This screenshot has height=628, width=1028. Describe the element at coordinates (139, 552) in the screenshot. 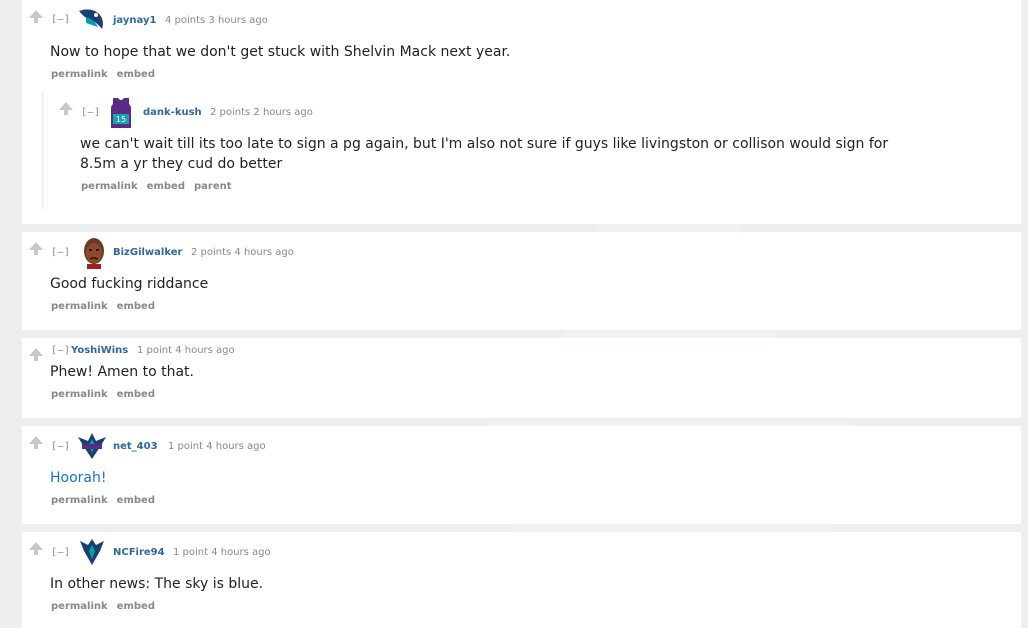

I see `comment-author: NCFire94` at that location.